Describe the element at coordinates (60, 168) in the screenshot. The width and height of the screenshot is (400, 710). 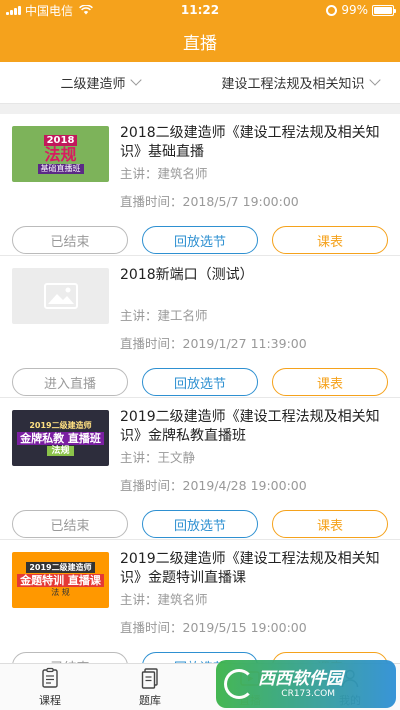
I see `thumbnail-class: 基础直播班` at that location.